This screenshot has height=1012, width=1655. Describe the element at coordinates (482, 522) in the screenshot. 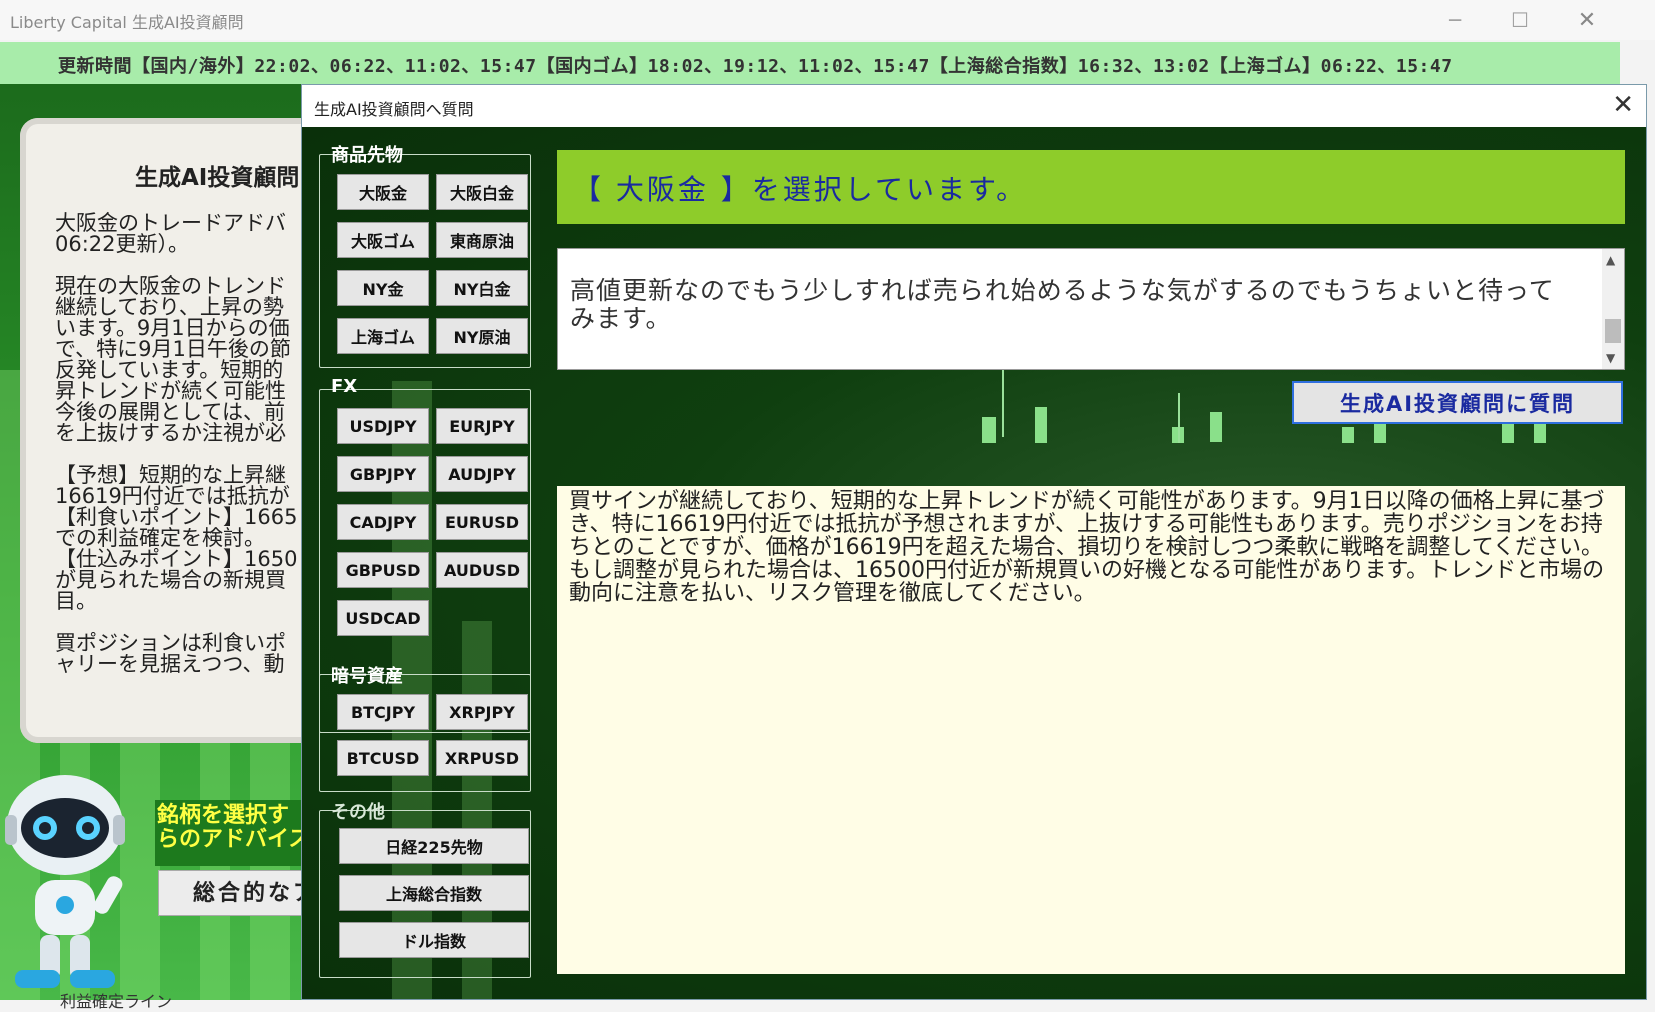

I see `fx-button-eurusd: EURUSD` at that location.